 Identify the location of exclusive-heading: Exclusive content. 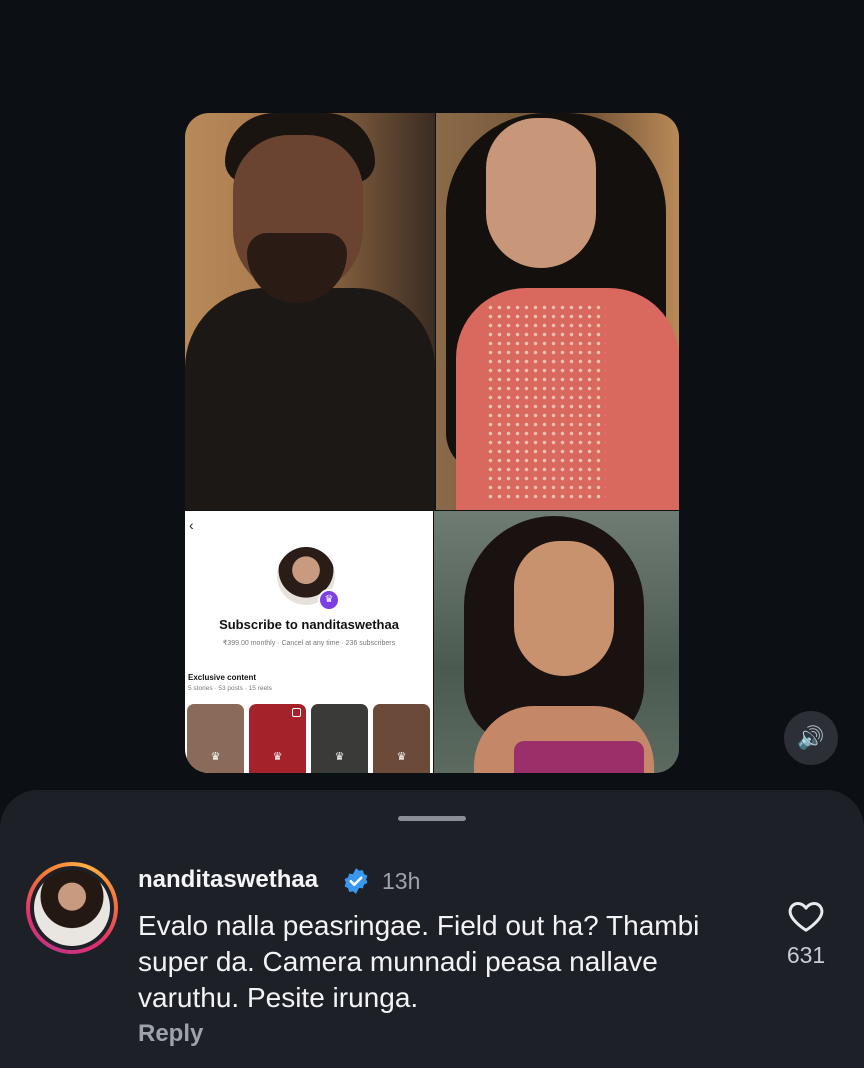
(222, 677).